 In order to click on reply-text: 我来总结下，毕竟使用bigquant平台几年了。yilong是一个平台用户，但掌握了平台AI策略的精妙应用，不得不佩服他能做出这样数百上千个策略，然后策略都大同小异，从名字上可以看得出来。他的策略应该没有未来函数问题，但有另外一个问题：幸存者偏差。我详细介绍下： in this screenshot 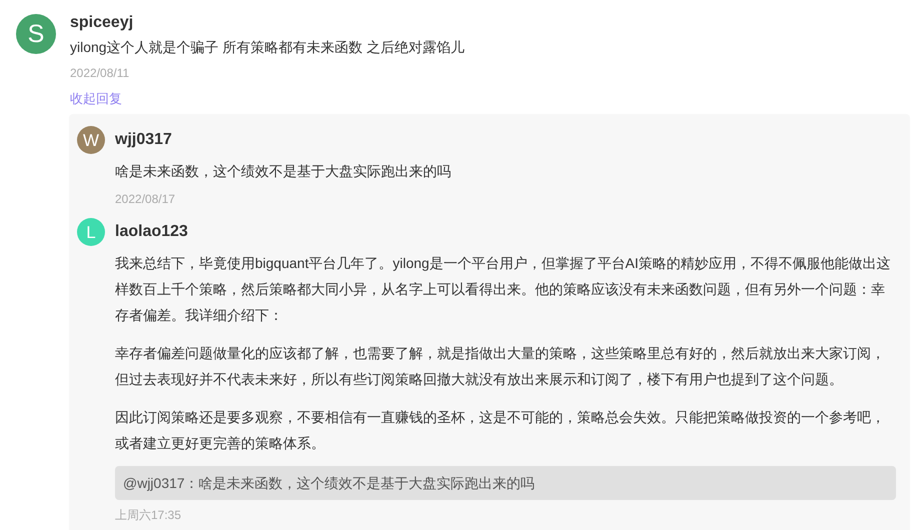, I will do `click(503, 289)`.